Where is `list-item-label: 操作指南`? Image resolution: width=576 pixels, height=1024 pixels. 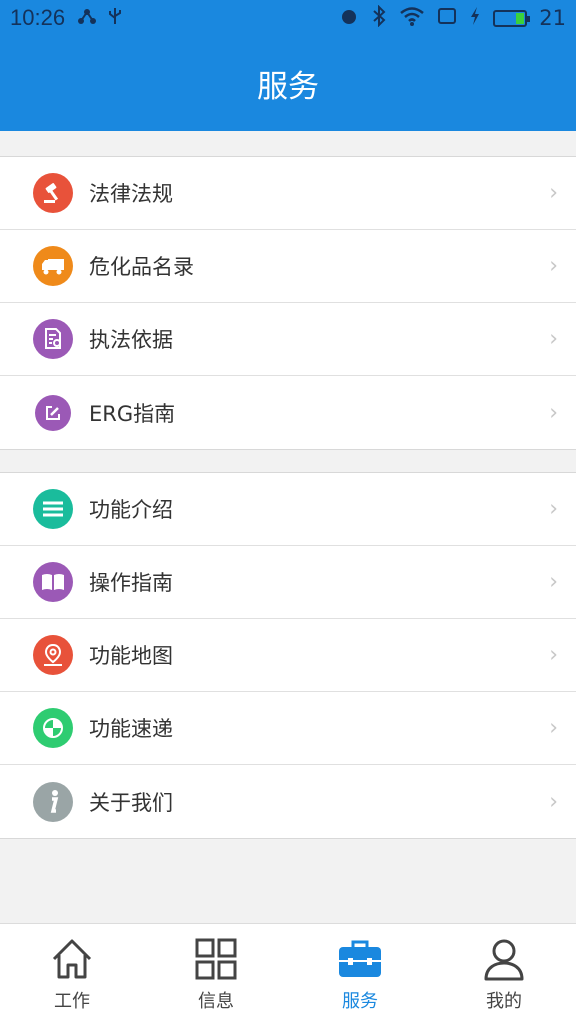
list-item-label: 操作指南 is located at coordinates (131, 583).